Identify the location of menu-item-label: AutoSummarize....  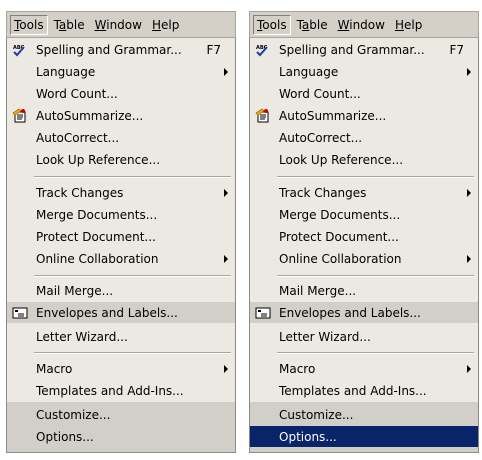
(333, 115).